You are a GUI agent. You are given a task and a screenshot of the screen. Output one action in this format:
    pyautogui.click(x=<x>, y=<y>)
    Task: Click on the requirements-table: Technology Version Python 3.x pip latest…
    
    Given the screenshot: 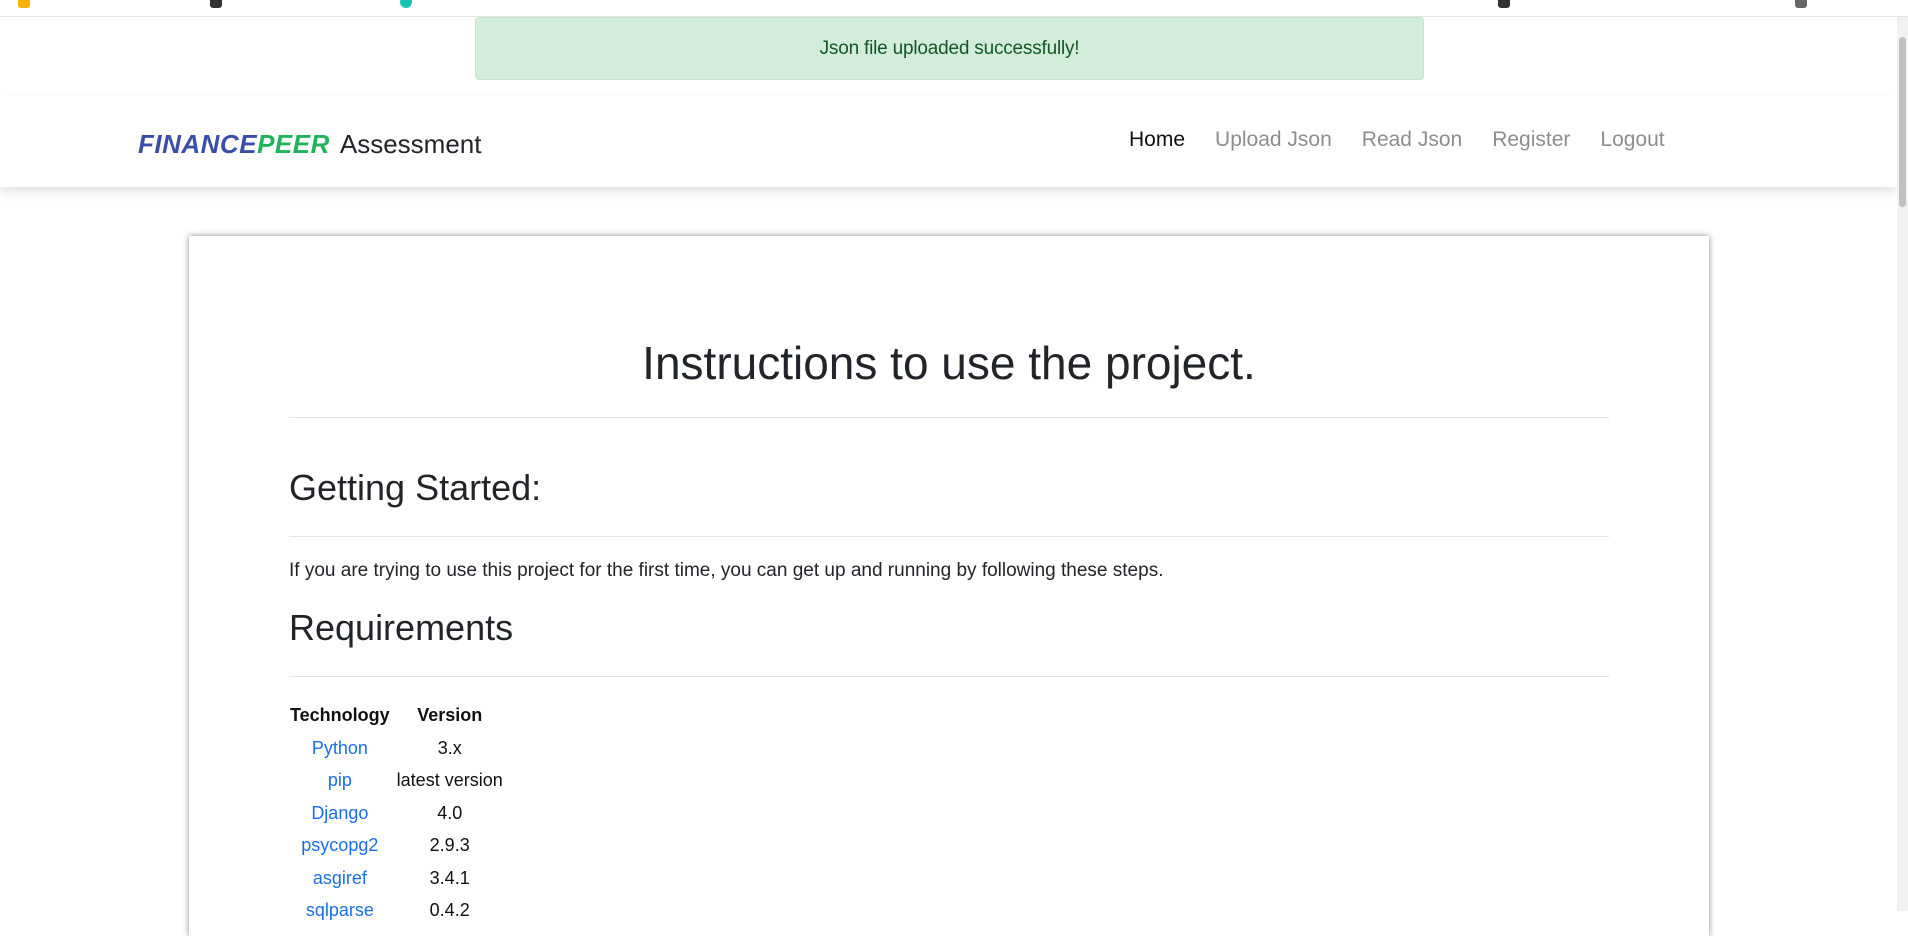 What is the action you would take?
    pyautogui.click(x=399, y=813)
    